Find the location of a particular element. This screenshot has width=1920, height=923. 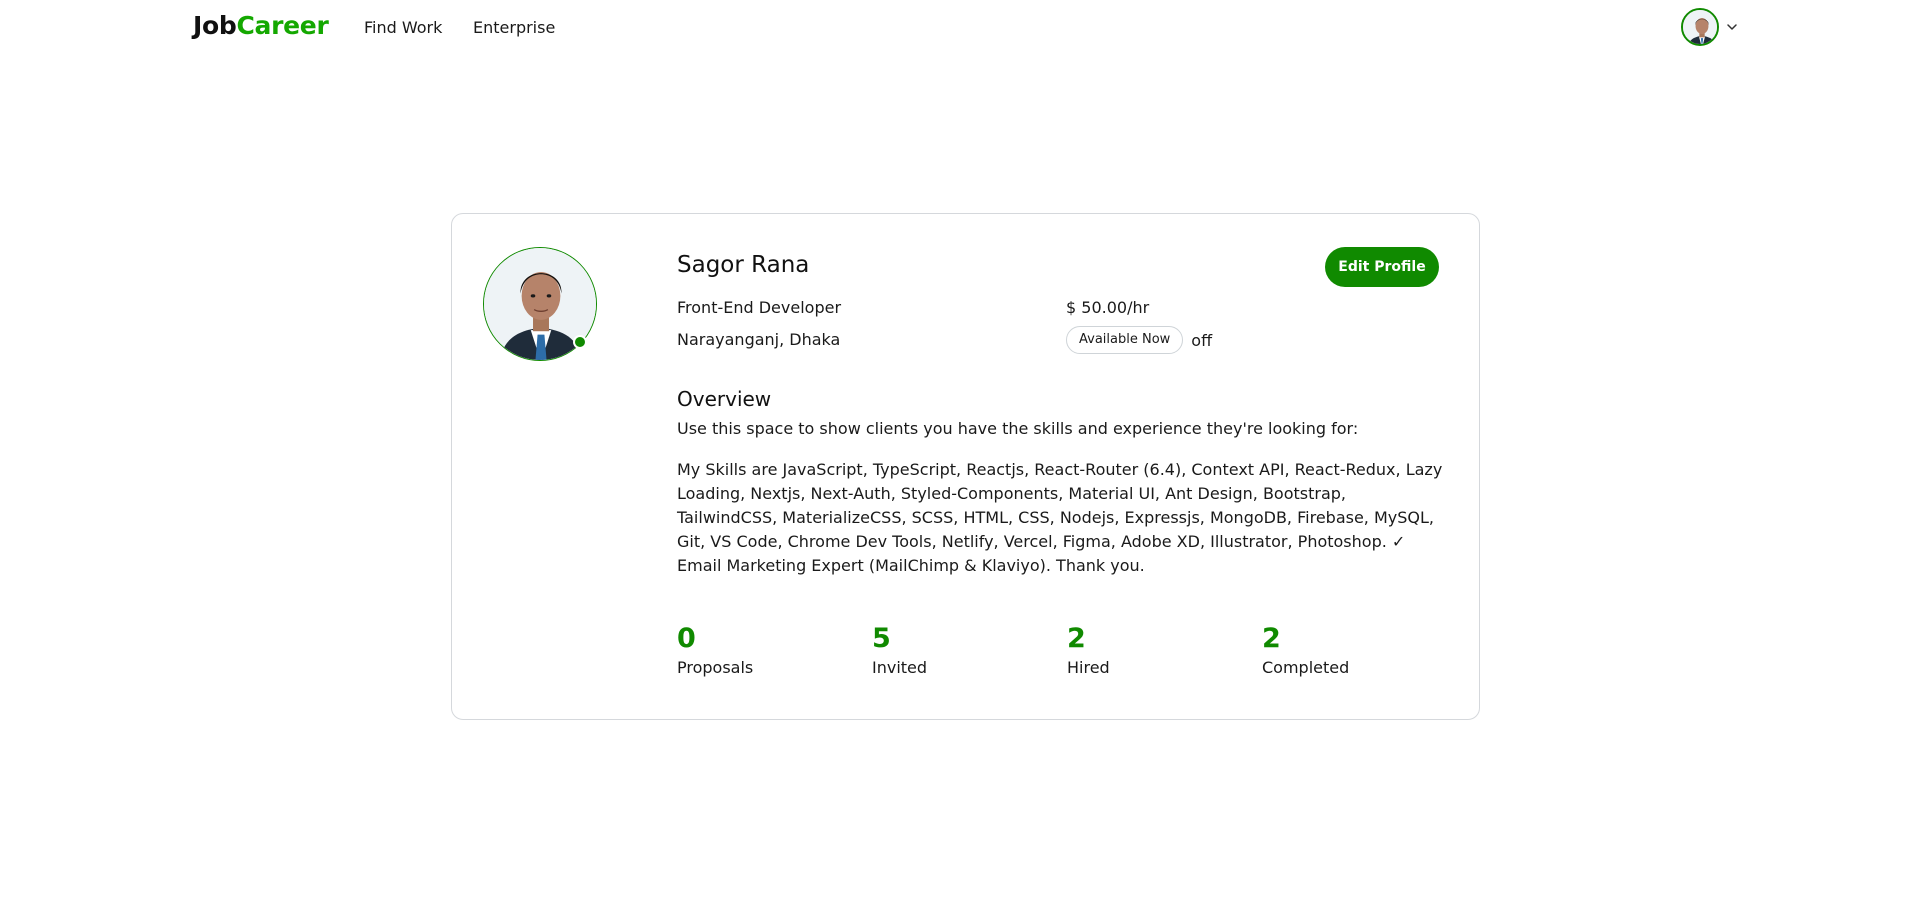

stat-value: 0 is located at coordinates (686, 638).